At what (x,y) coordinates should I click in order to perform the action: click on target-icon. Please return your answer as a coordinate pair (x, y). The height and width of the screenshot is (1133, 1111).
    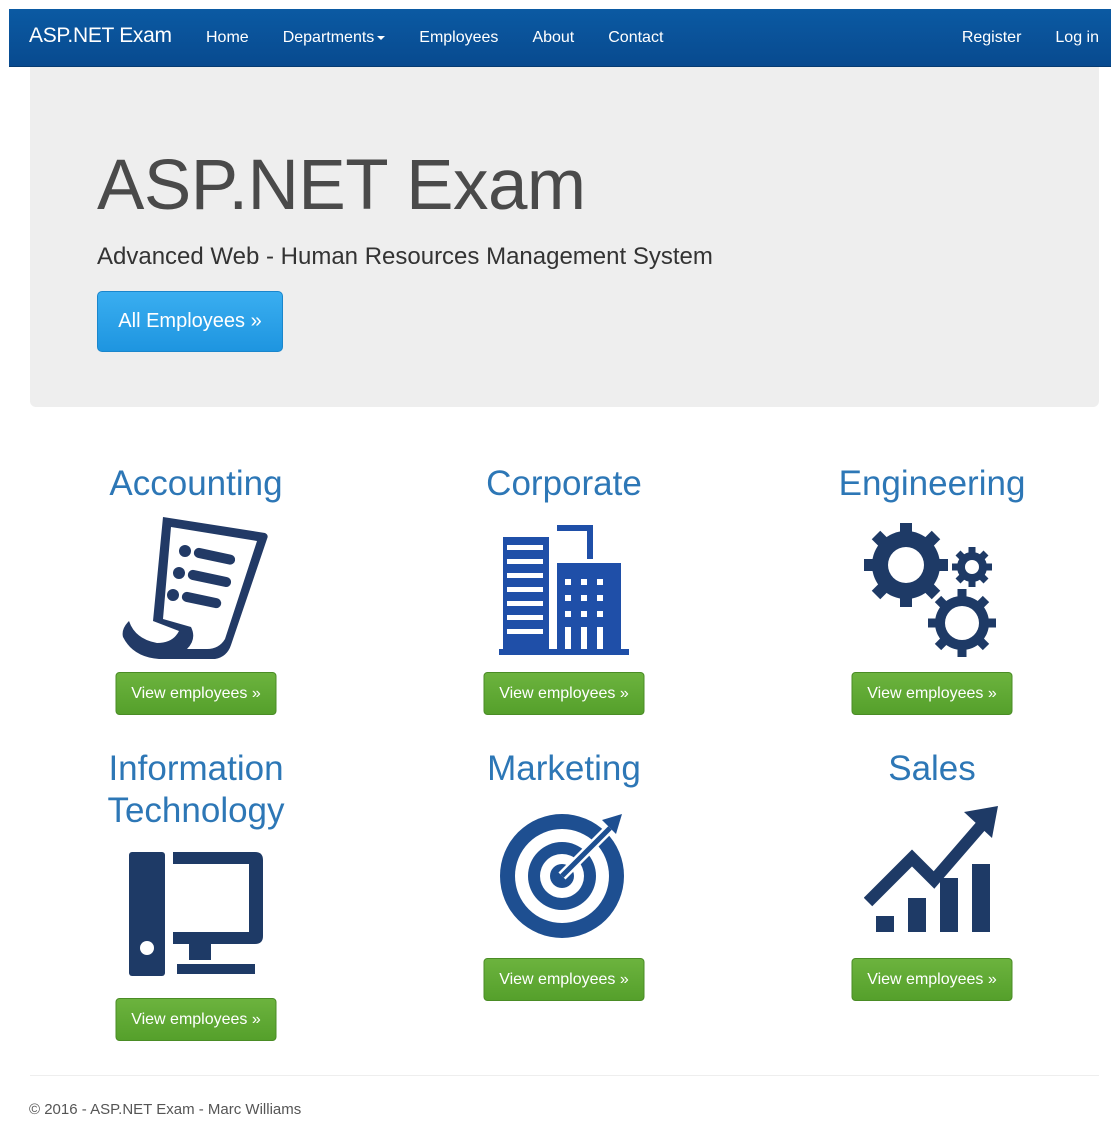
    Looking at the image, I should click on (562, 876).